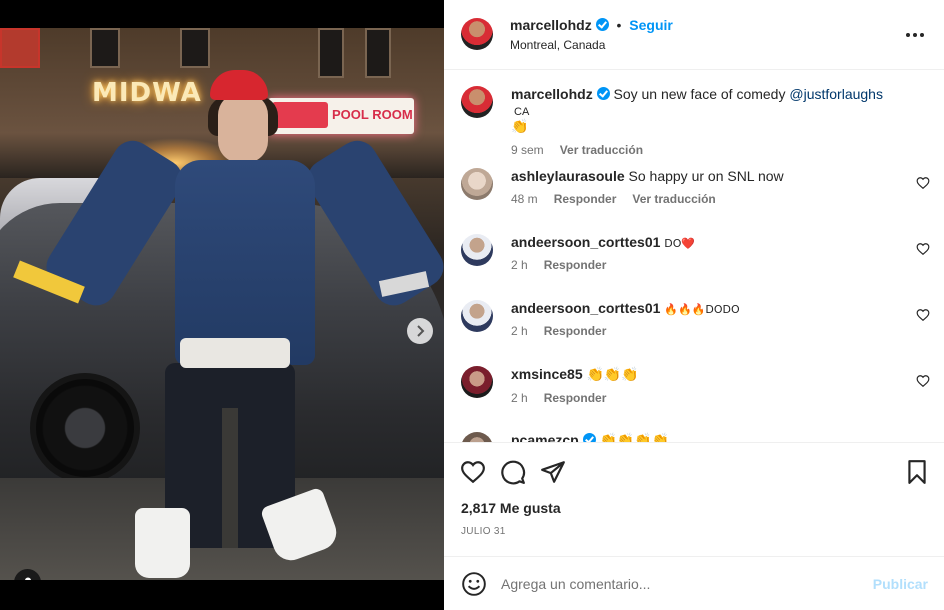 The height and width of the screenshot is (610, 944). Describe the element at coordinates (568, 176) in the screenshot. I see `comment-username: ashleylaurasoule` at that location.